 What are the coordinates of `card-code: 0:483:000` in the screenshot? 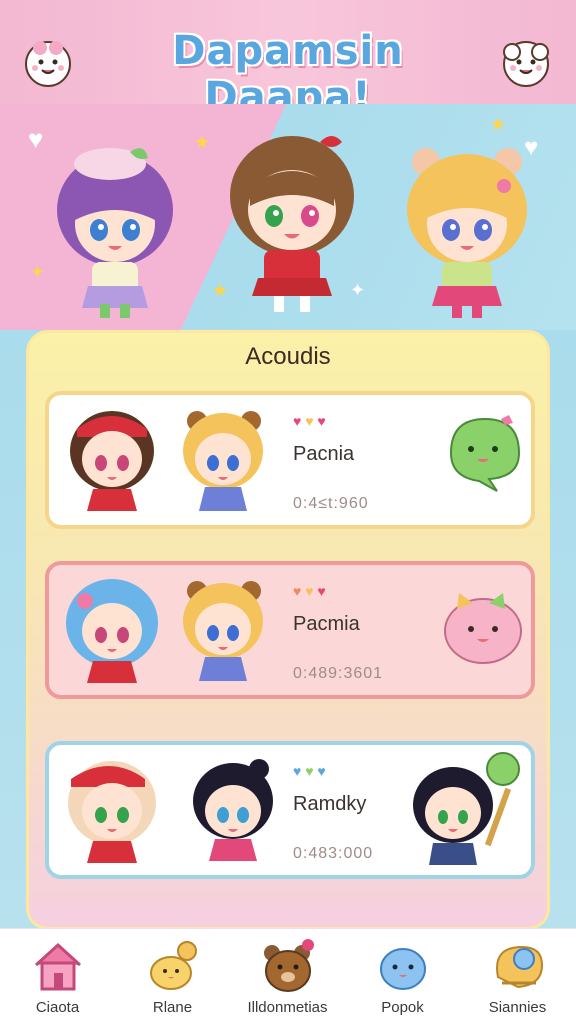 It's located at (333, 853).